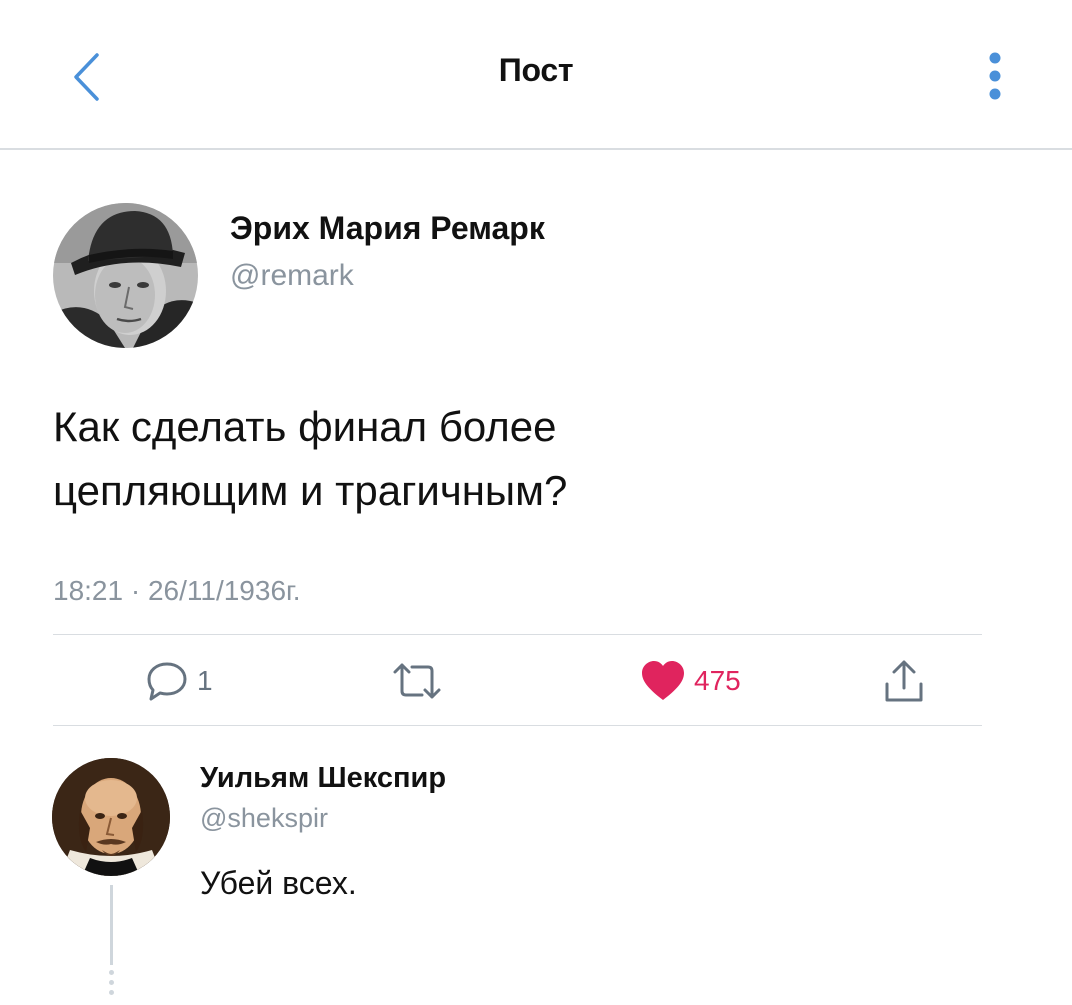  I want to click on reply-text: Убей всех., so click(278, 883).